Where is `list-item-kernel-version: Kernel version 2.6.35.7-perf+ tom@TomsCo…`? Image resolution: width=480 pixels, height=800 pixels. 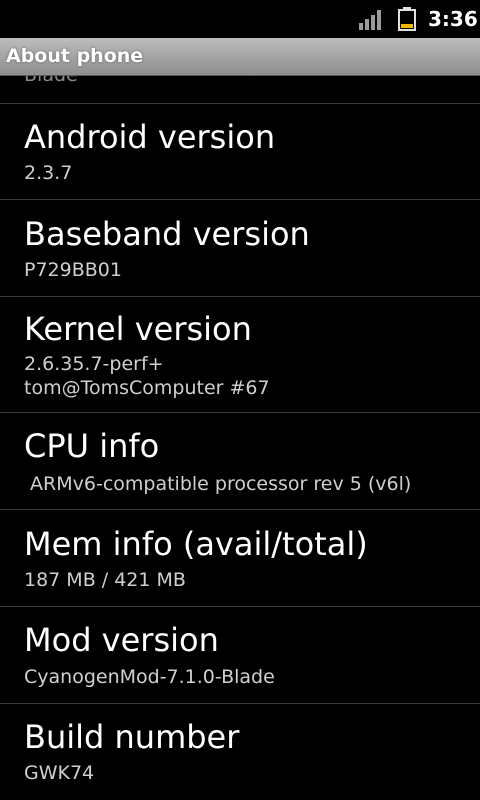 list-item-kernel-version: Kernel version 2.6.35.7-perf+ tom@TomsCo… is located at coordinates (240, 354).